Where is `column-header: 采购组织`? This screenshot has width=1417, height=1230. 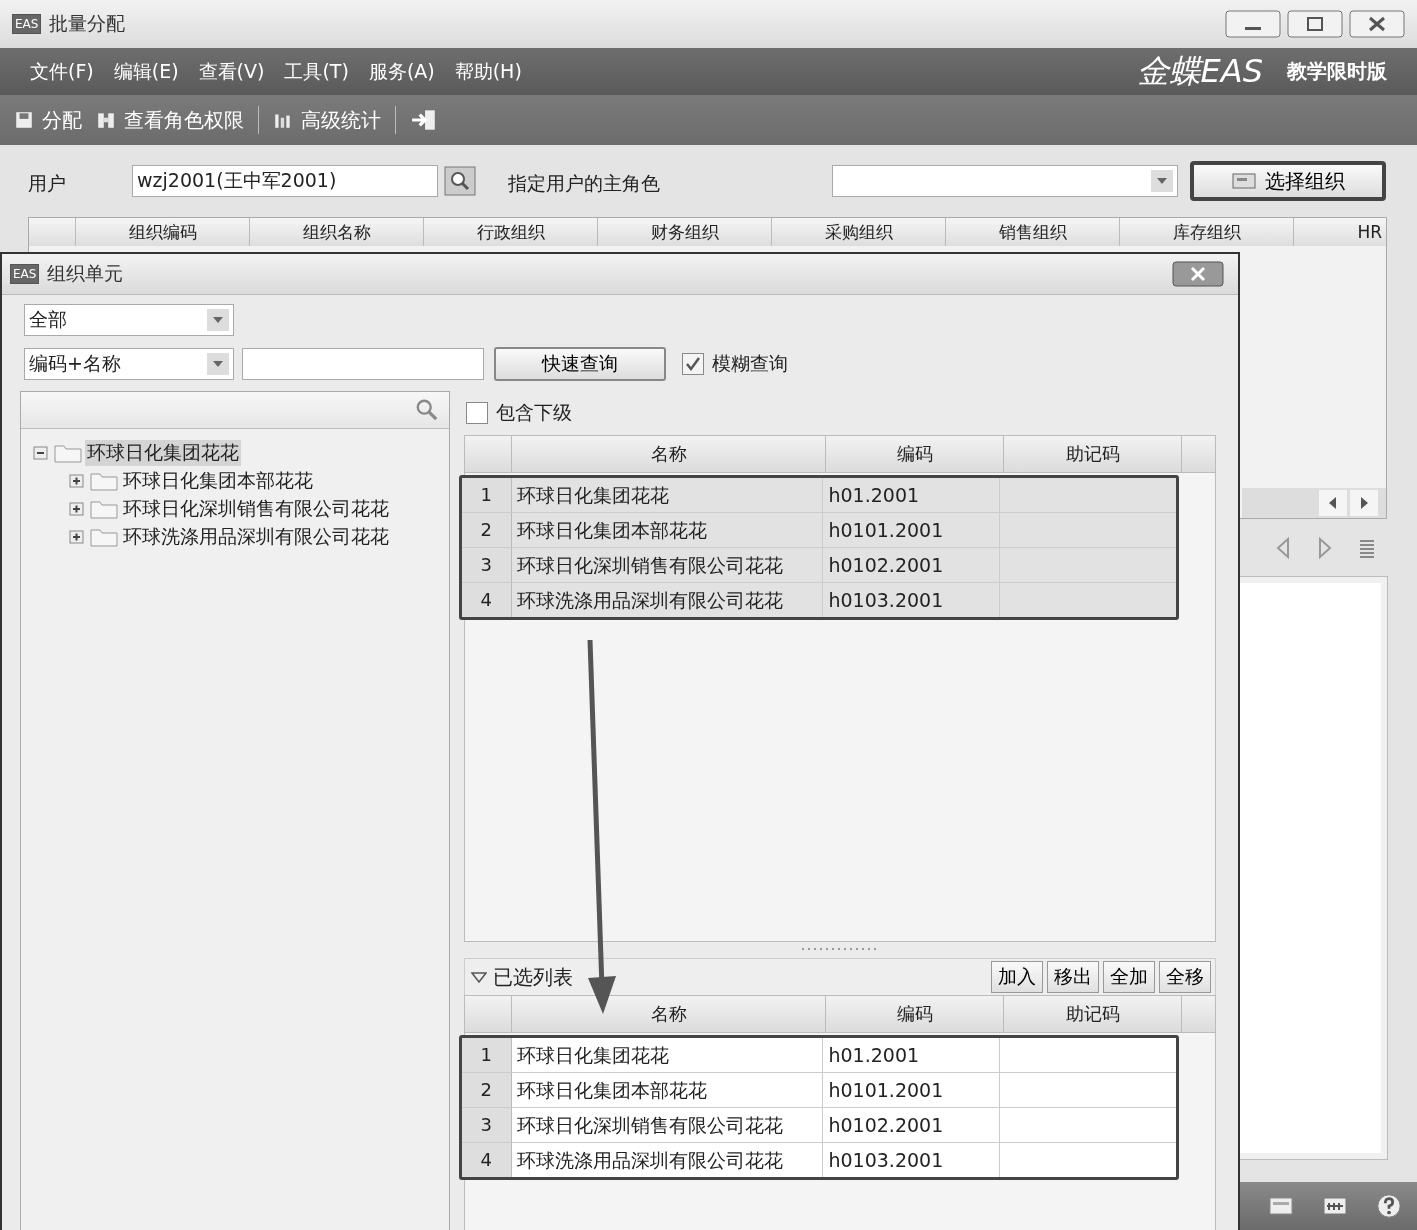
column-header: 采购组织 is located at coordinates (859, 232).